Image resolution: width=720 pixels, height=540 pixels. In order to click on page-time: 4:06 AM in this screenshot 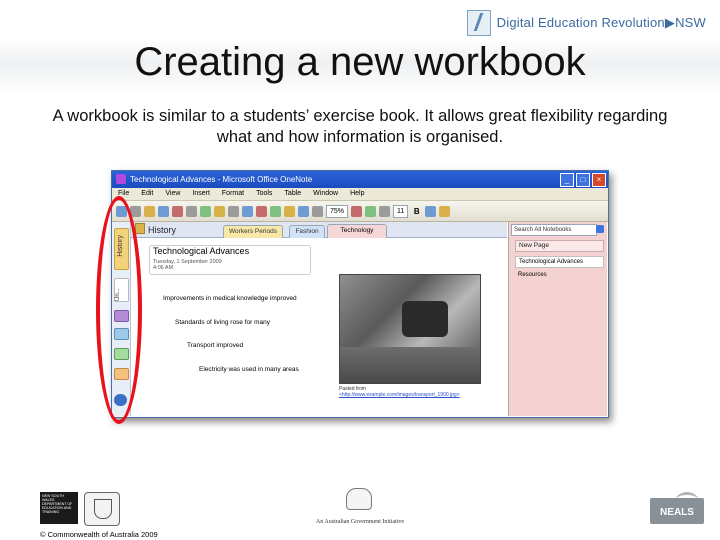, I will do `click(163, 268)`.